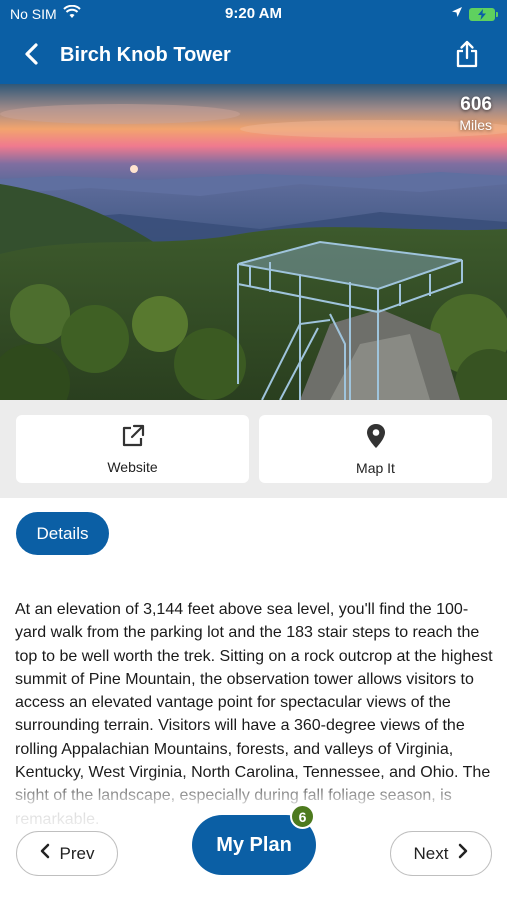 This screenshot has width=507, height=900. I want to click on external-link-icon, so click(133, 438).